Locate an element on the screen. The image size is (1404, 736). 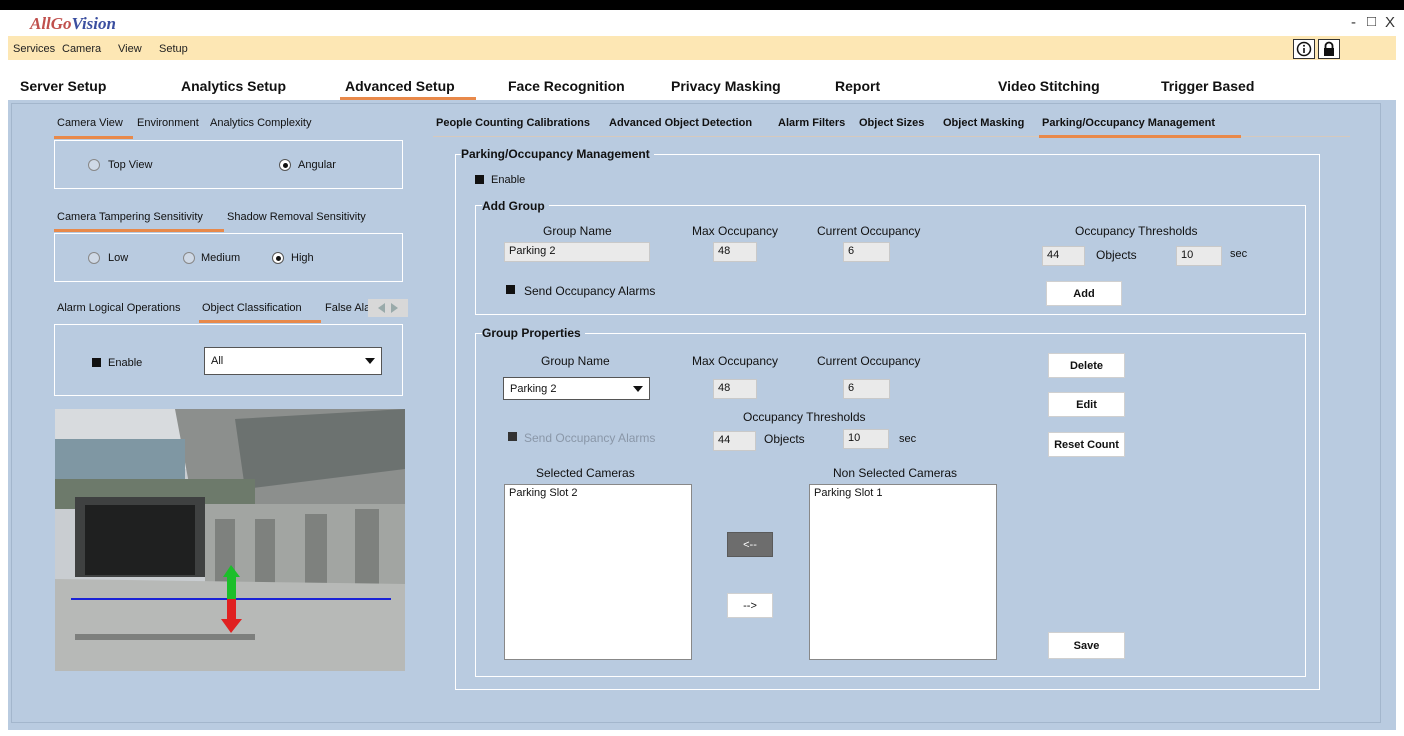
move-to-selected-button: <-- is located at coordinates (750, 544).